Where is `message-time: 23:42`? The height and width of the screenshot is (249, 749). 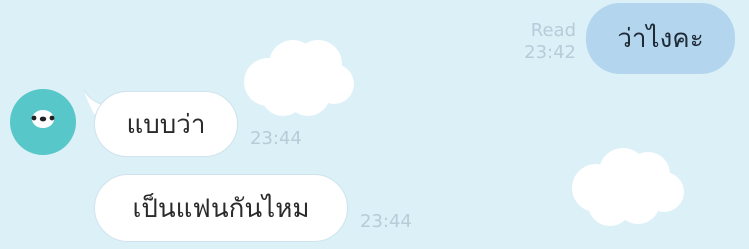 message-time: 23:42 is located at coordinates (550, 52).